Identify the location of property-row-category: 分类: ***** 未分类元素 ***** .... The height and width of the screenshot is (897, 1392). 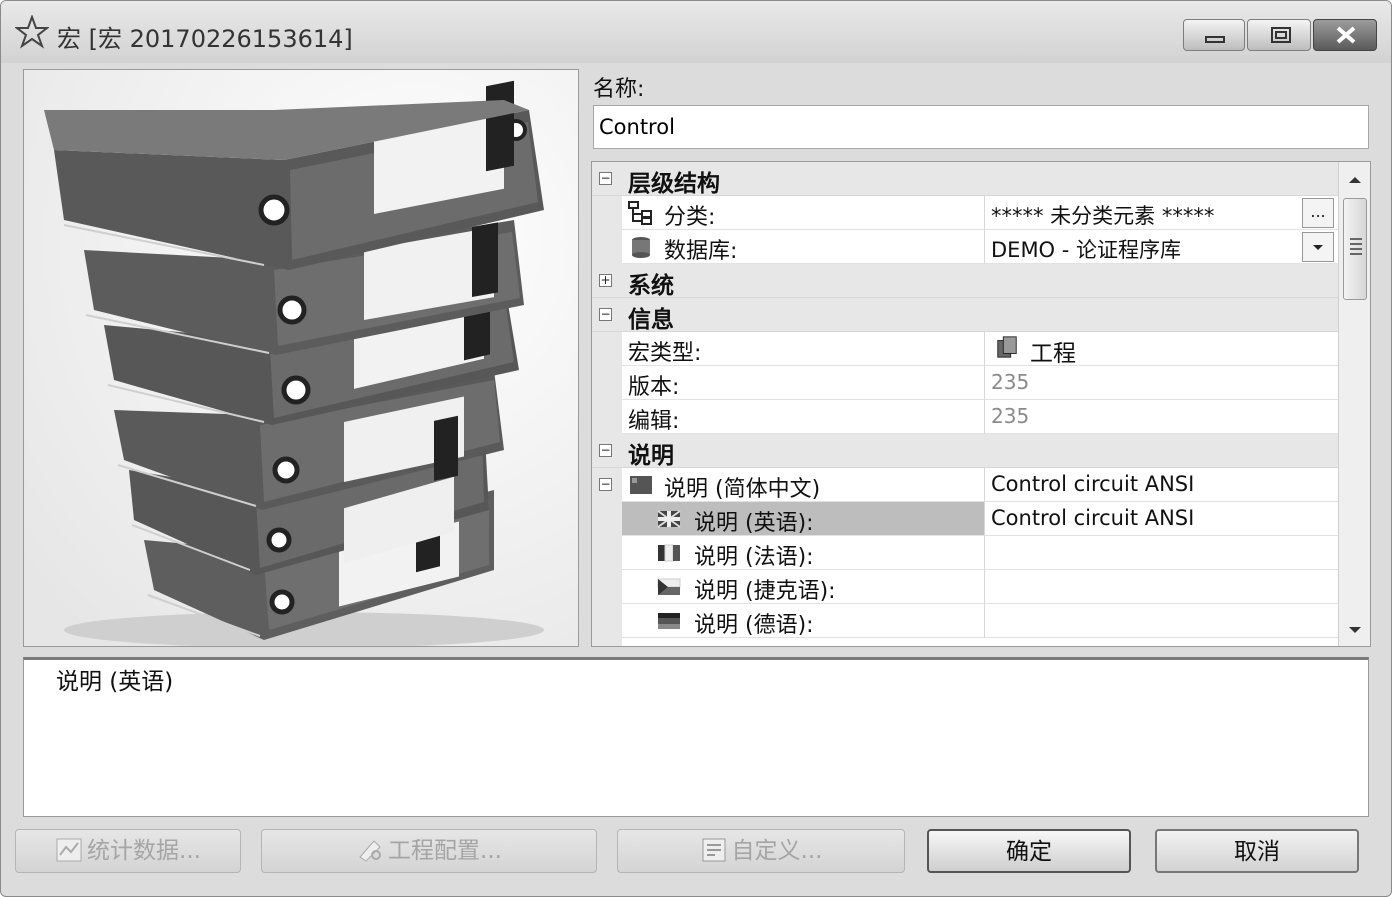
(965, 213).